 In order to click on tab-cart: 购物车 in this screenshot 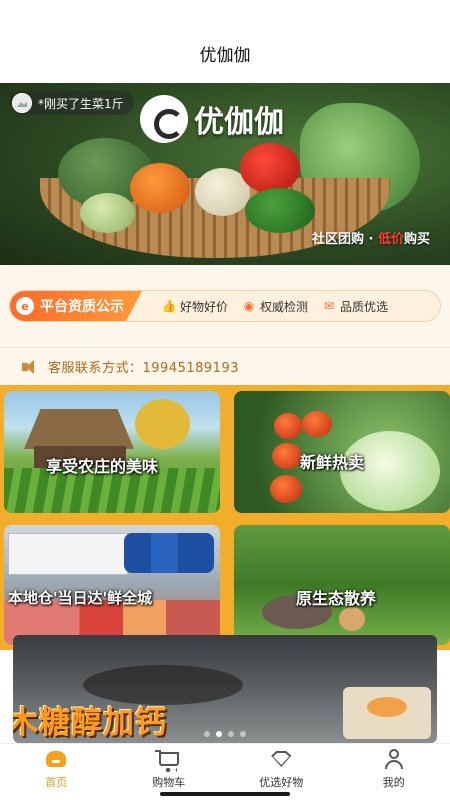, I will do `click(169, 769)`.